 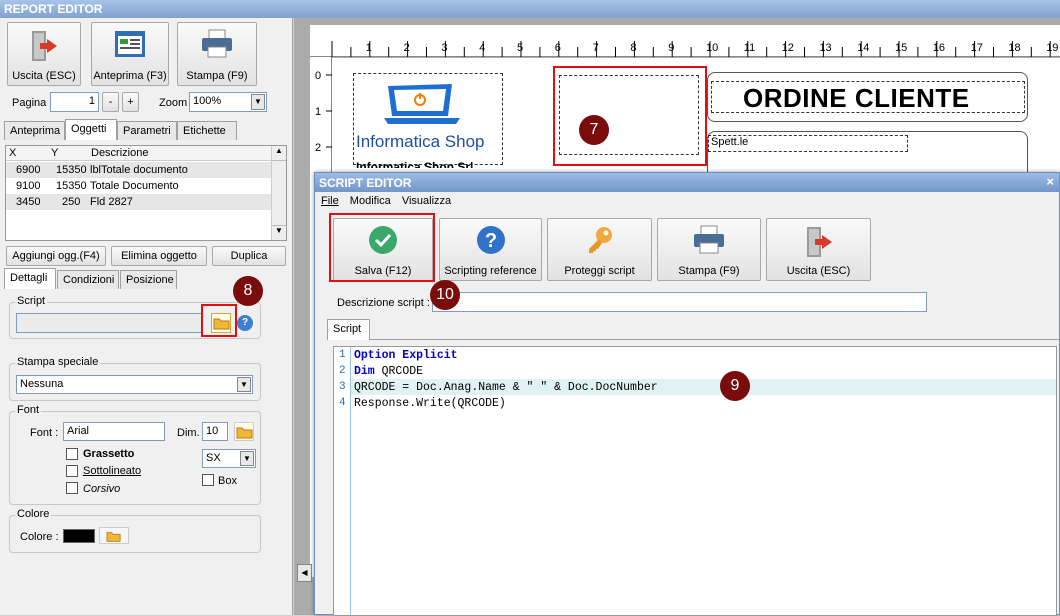 What do you see at coordinates (709, 271) in the screenshot?
I see `script-print-label: Stampa (F9)` at bounding box center [709, 271].